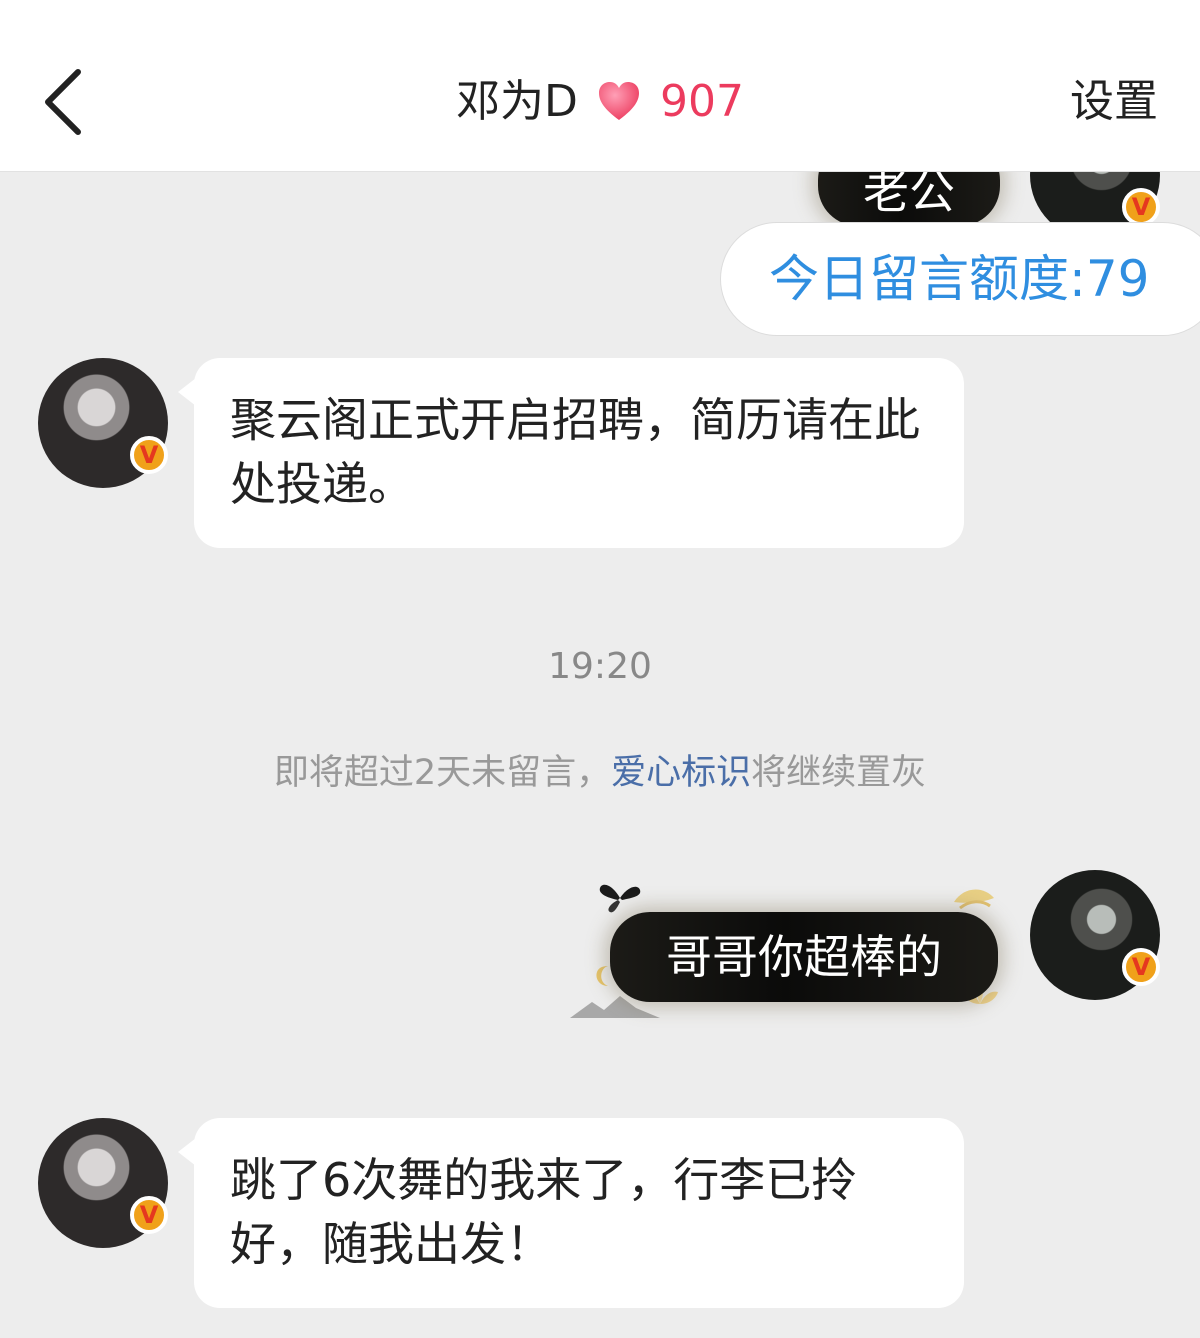  I want to click on top-bar-layer: 邓为D 907 设置, so click(600, 86).